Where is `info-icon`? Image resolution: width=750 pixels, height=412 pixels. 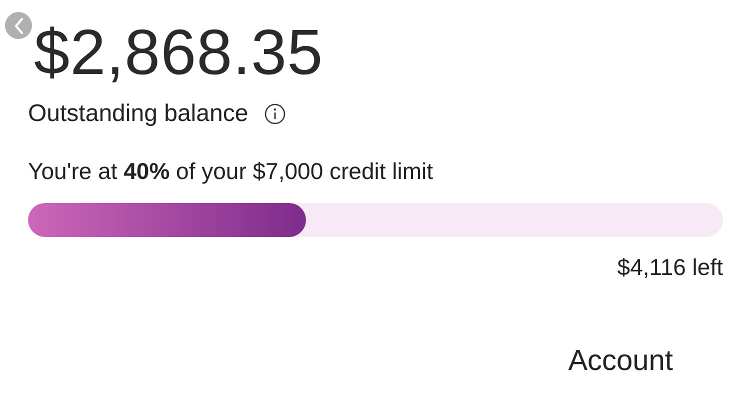 info-icon is located at coordinates (275, 114).